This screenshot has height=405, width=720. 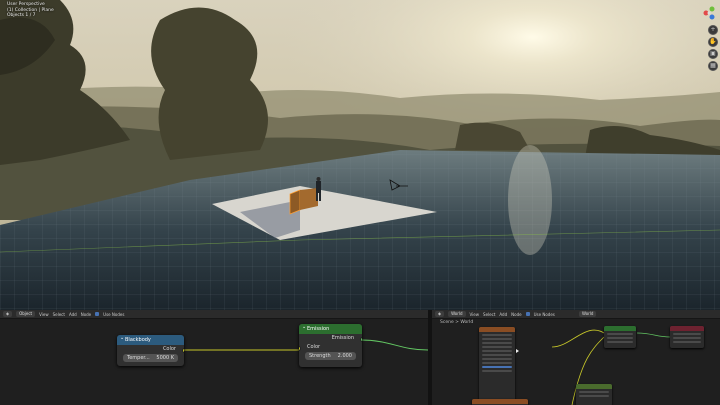 What do you see at coordinates (330, 329) in the screenshot?
I see `node-title: Emission` at bounding box center [330, 329].